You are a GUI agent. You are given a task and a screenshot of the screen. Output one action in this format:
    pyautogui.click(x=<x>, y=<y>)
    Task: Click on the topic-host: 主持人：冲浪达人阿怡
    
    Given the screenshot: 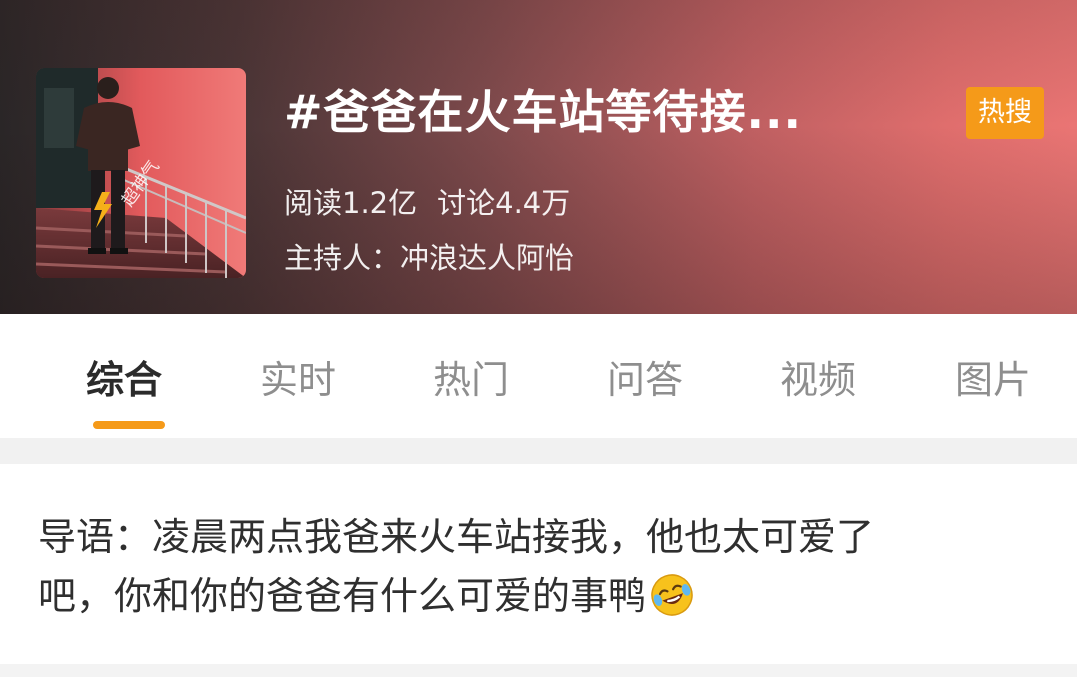 What is the action you would take?
    pyautogui.click(x=429, y=258)
    